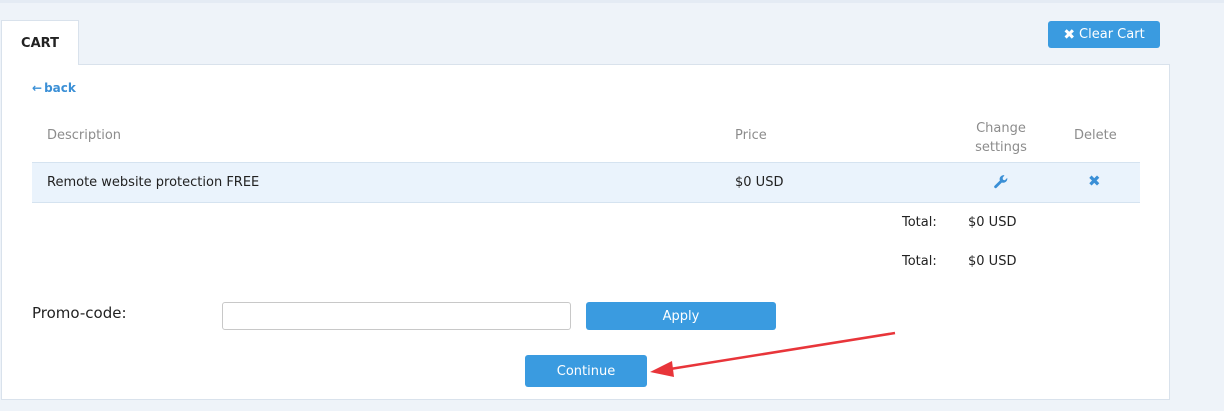 The height and width of the screenshot is (411, 1224). I want to click on clear-cart-button: ✖ Clear Cart, so click(1104, 34).